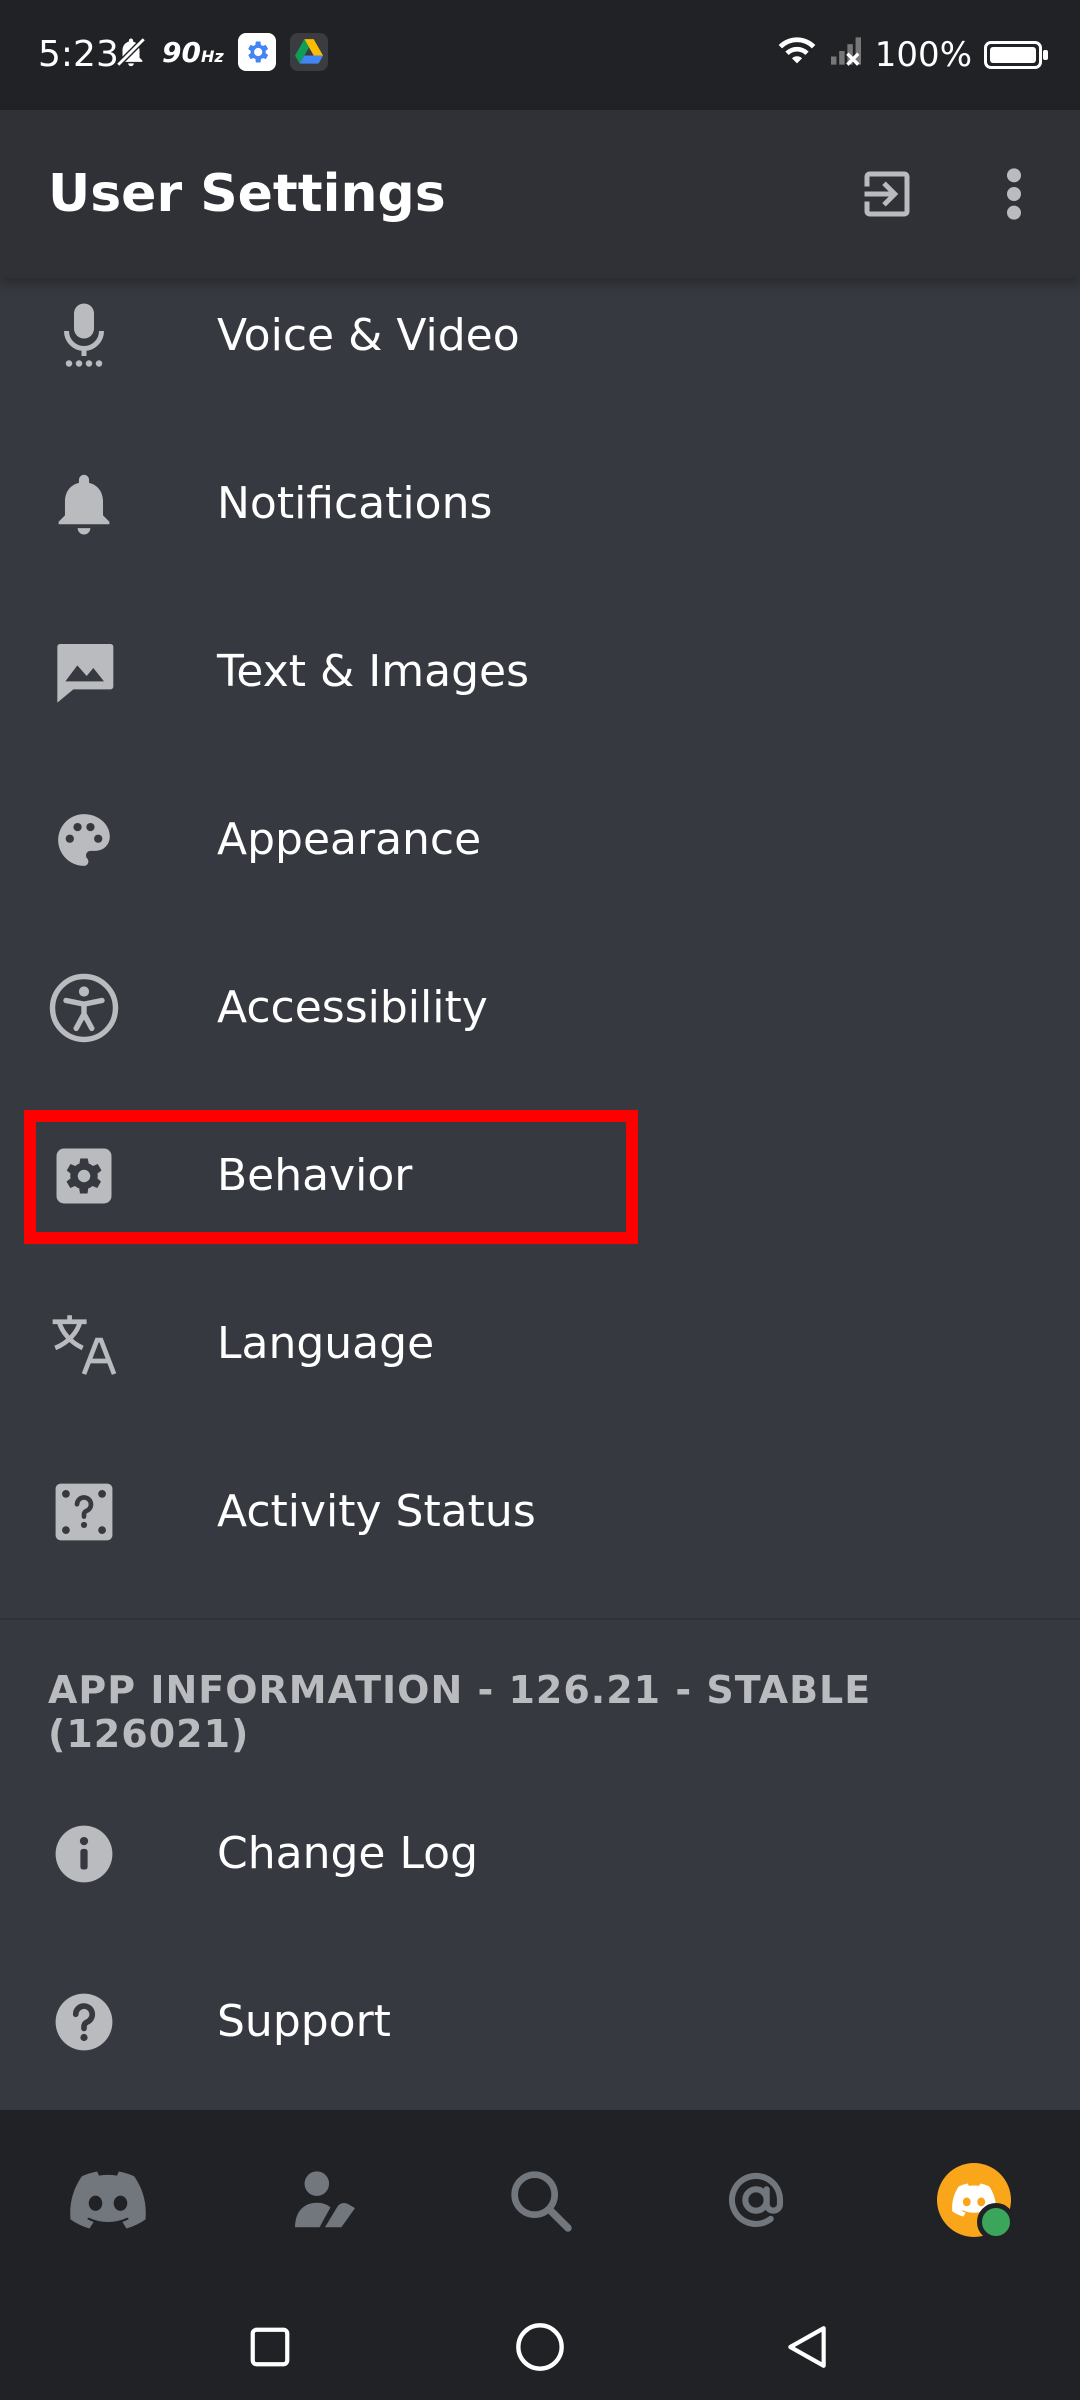 The image size is (1080, 2400). I want to click on home-system-button, so click(540, 2347).